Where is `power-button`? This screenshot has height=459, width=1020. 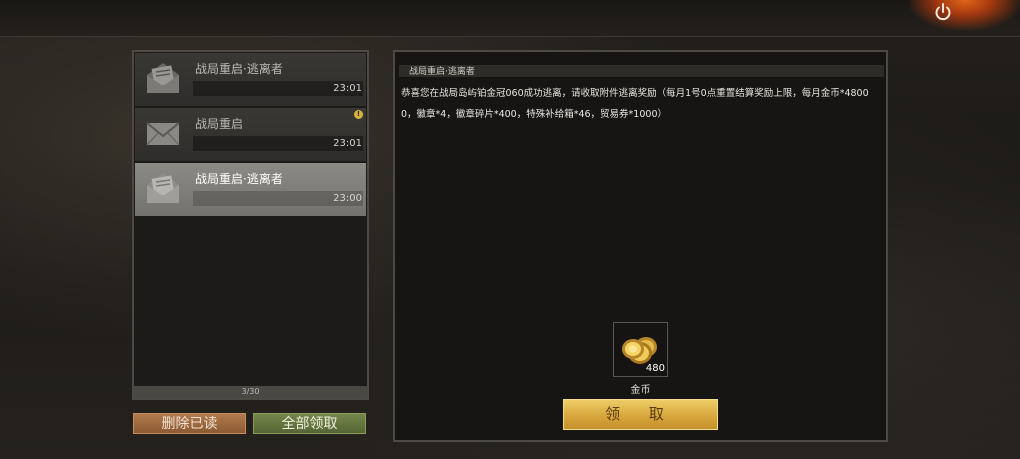
power-button is located at coordinates (943, 12).